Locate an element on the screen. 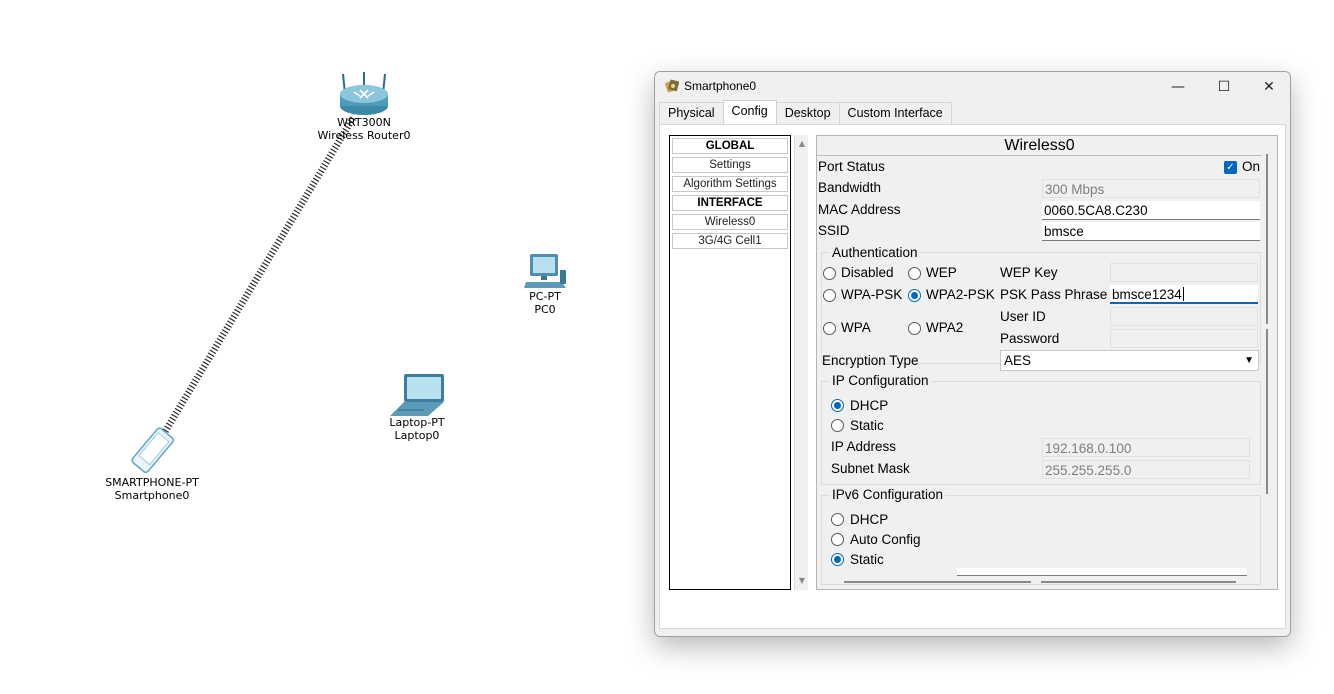 Image resolution: width=1334 pixels, height=694 pixels. panel-title: Wireless0 is located at coordinates (1039, 146).